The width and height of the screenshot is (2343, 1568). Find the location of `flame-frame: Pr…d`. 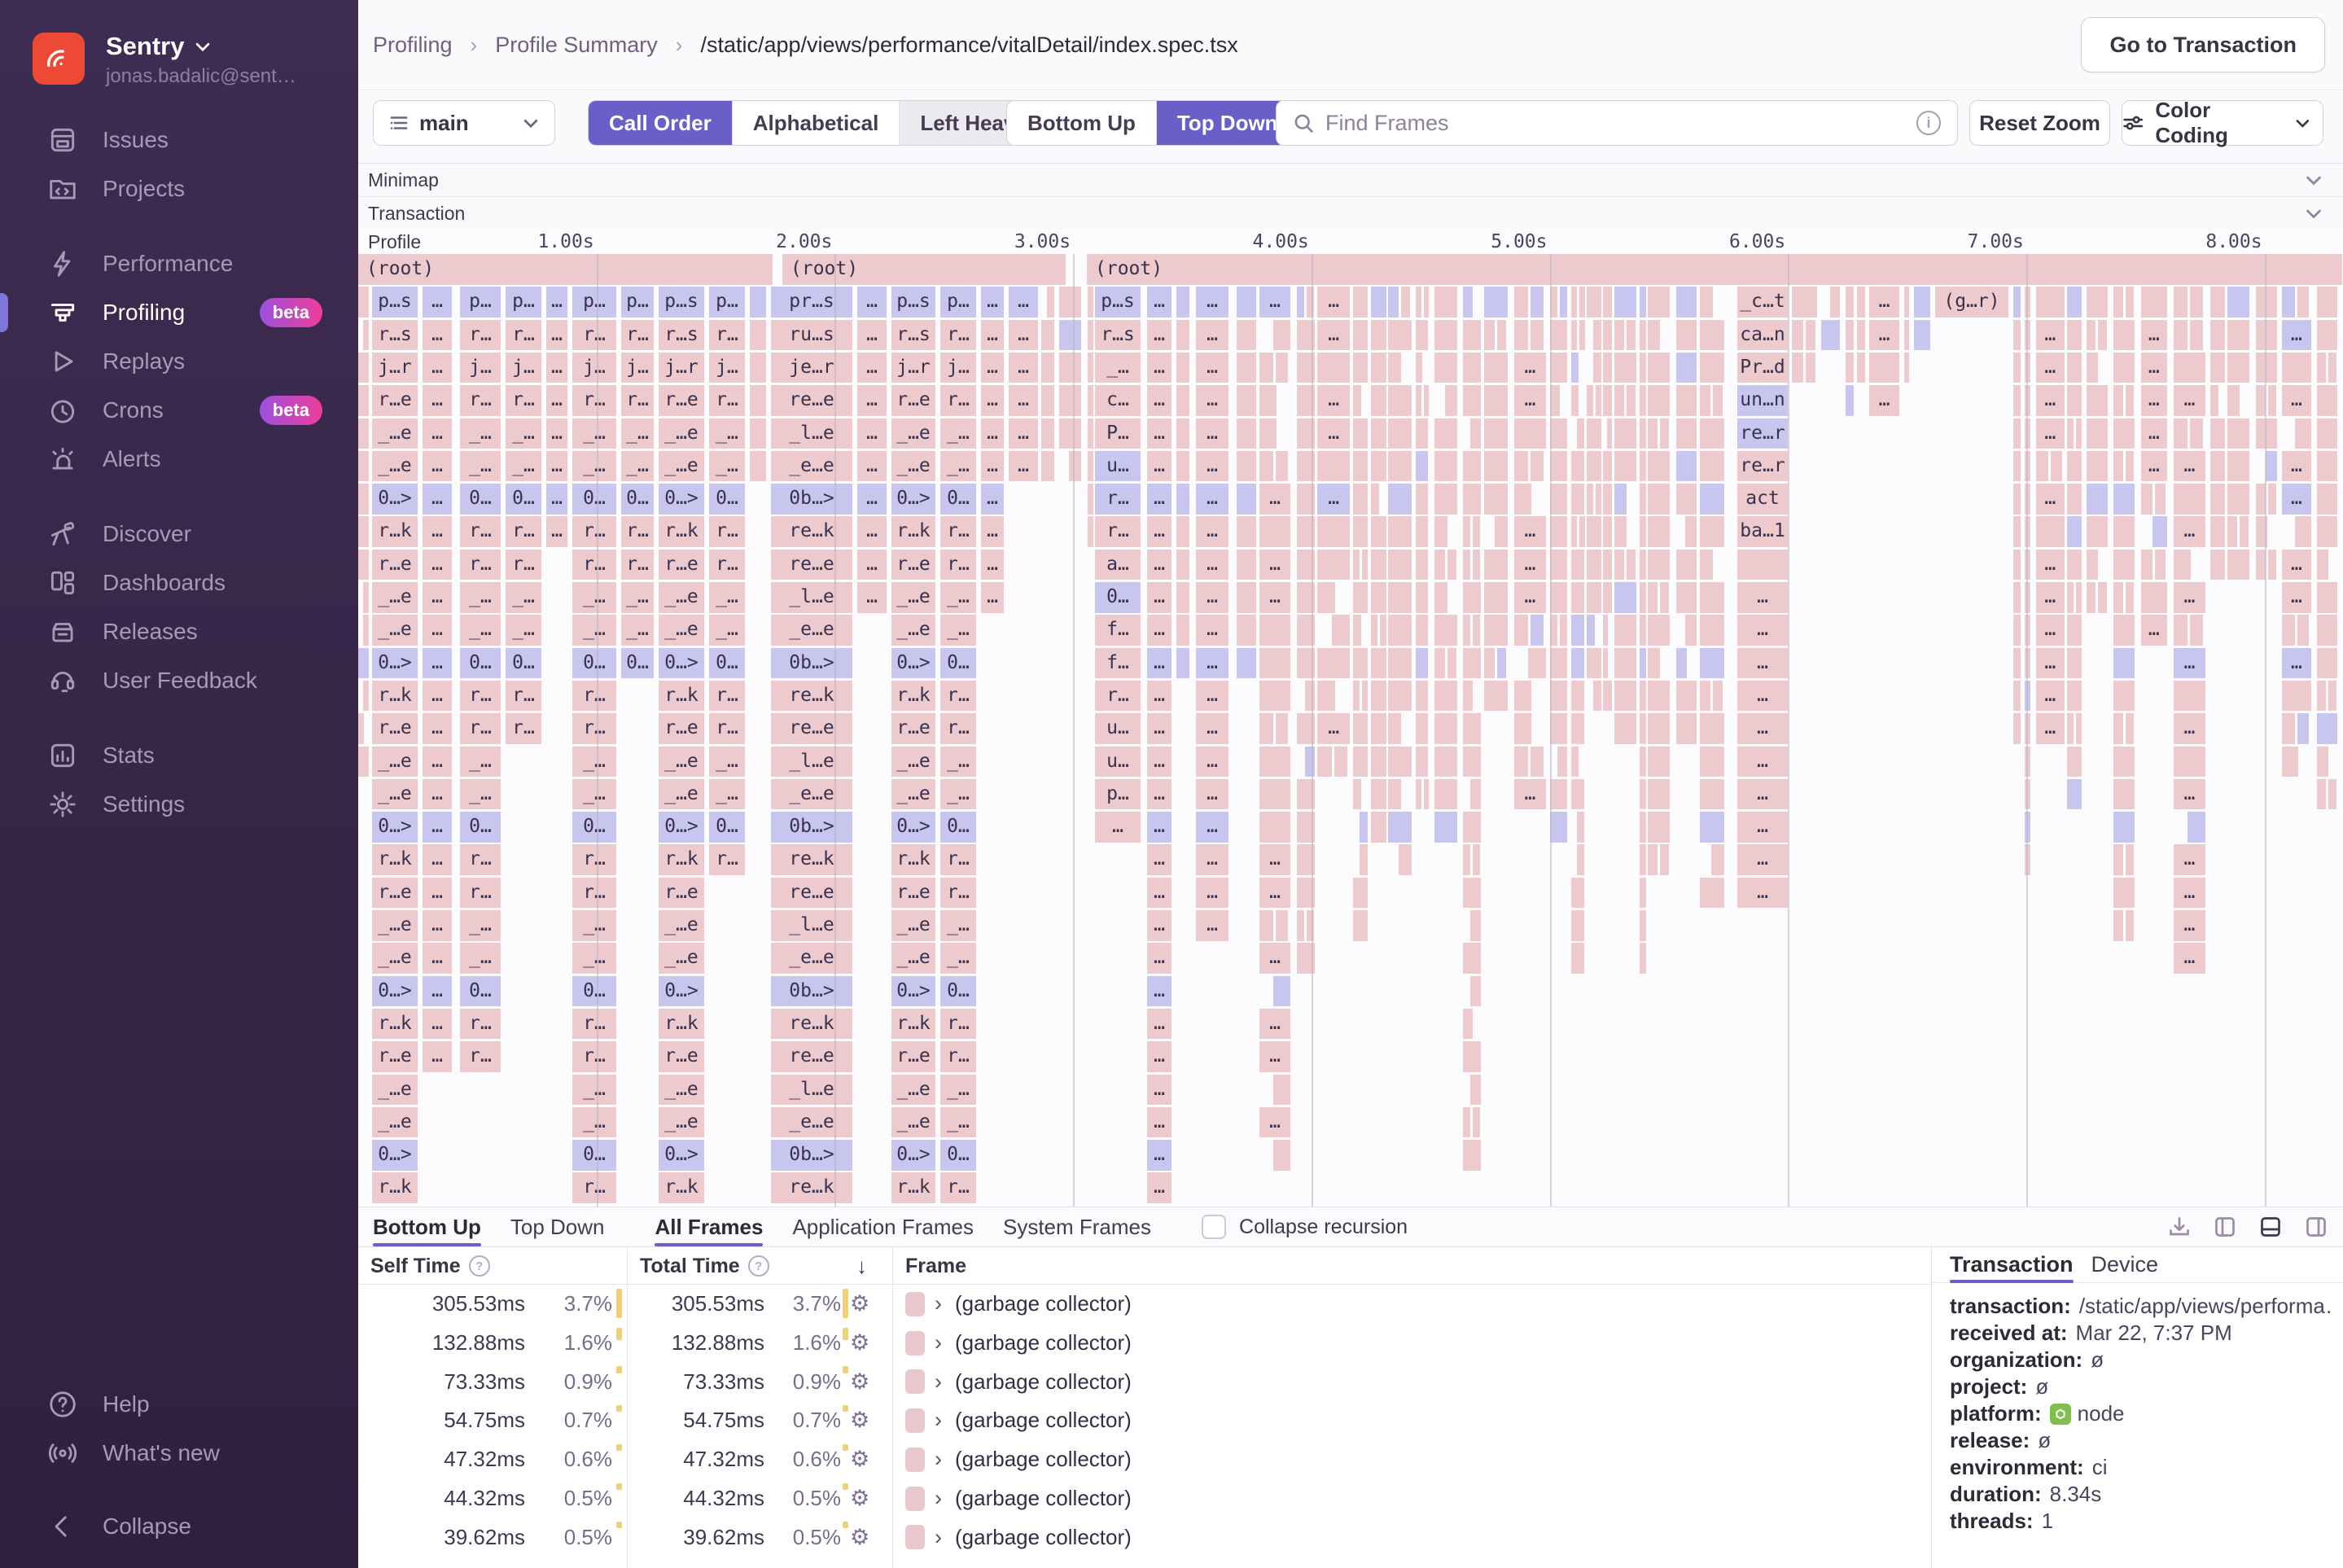

flame-frame: Pr…d is located at coordinates (1763, 367).